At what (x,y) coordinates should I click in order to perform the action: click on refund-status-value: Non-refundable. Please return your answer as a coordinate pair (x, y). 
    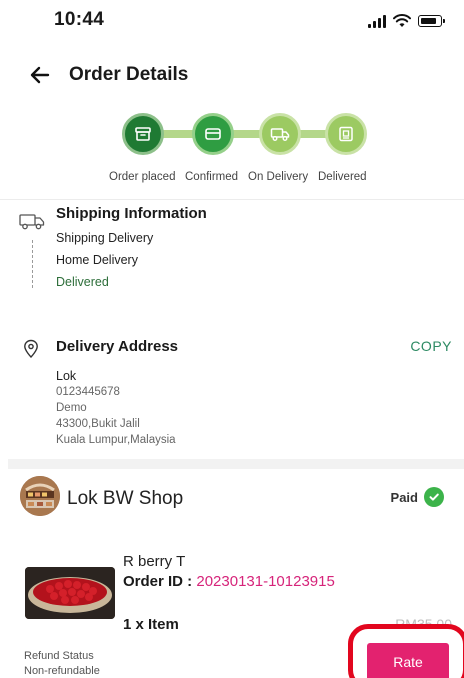
    Looking at the image, I should click on (62, 671).